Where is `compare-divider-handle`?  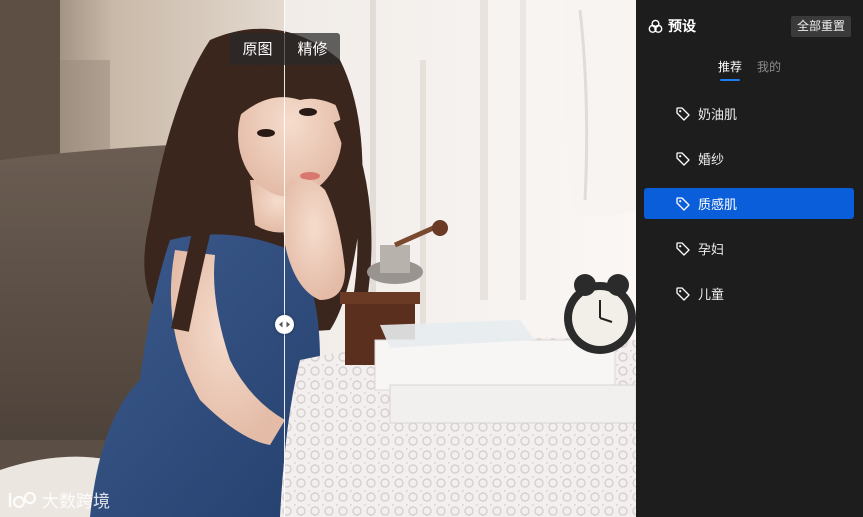
compare-divider-handle is located at coordinates (284, 324).